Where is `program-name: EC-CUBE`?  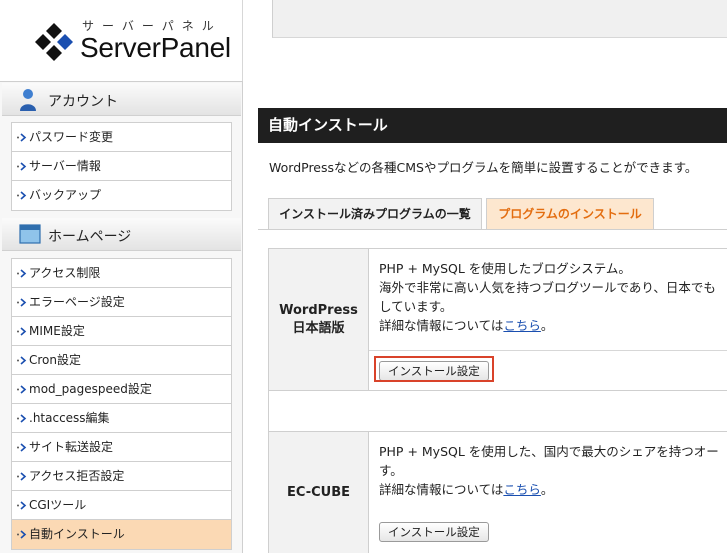
program-name: EC-CUBE is located at coordinates (318, 492).